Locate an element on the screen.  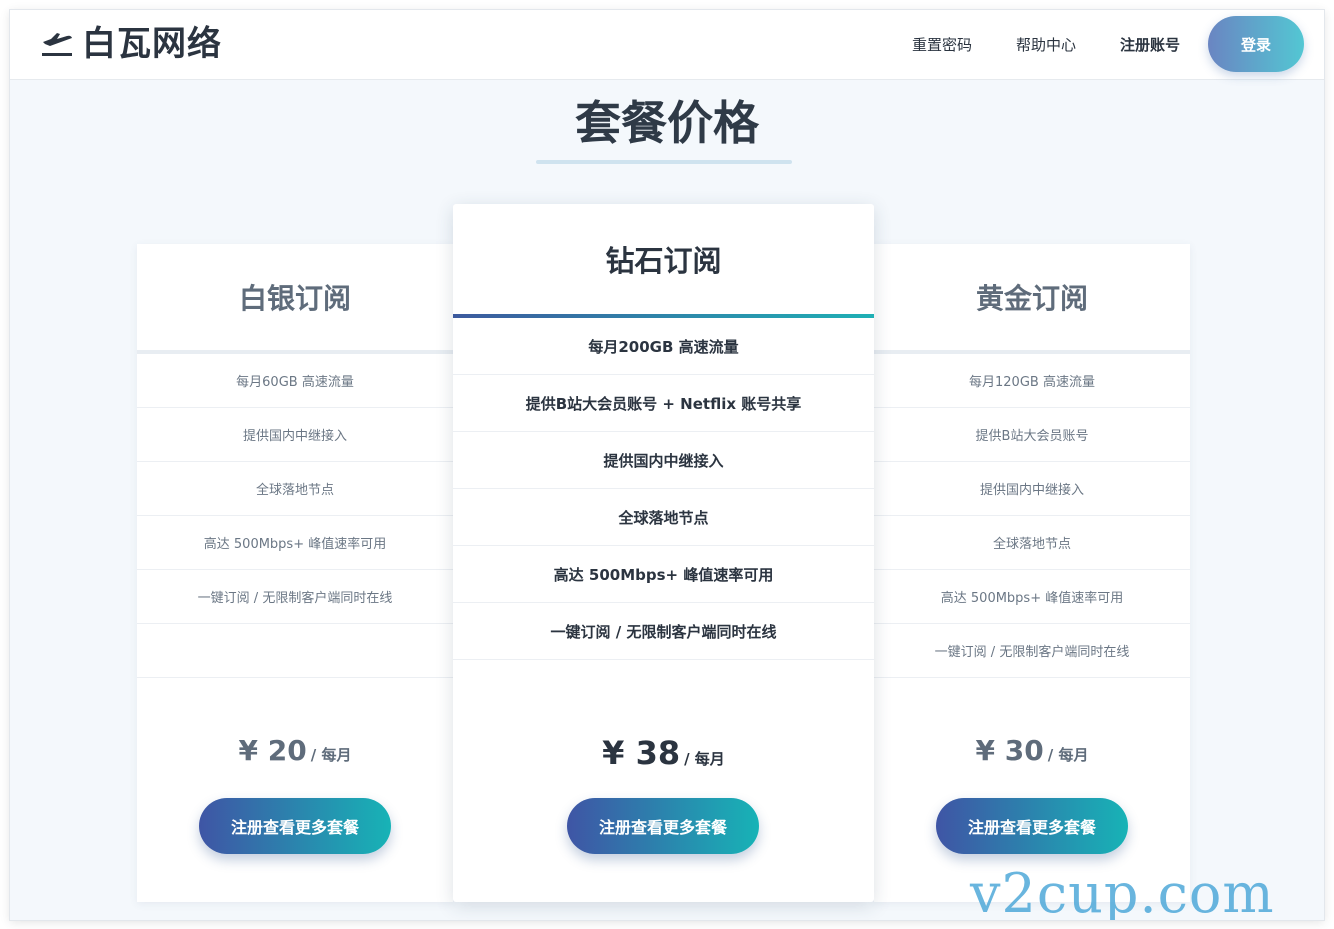
plan-price: ¥ 38 is located at coordinates (641, 753).